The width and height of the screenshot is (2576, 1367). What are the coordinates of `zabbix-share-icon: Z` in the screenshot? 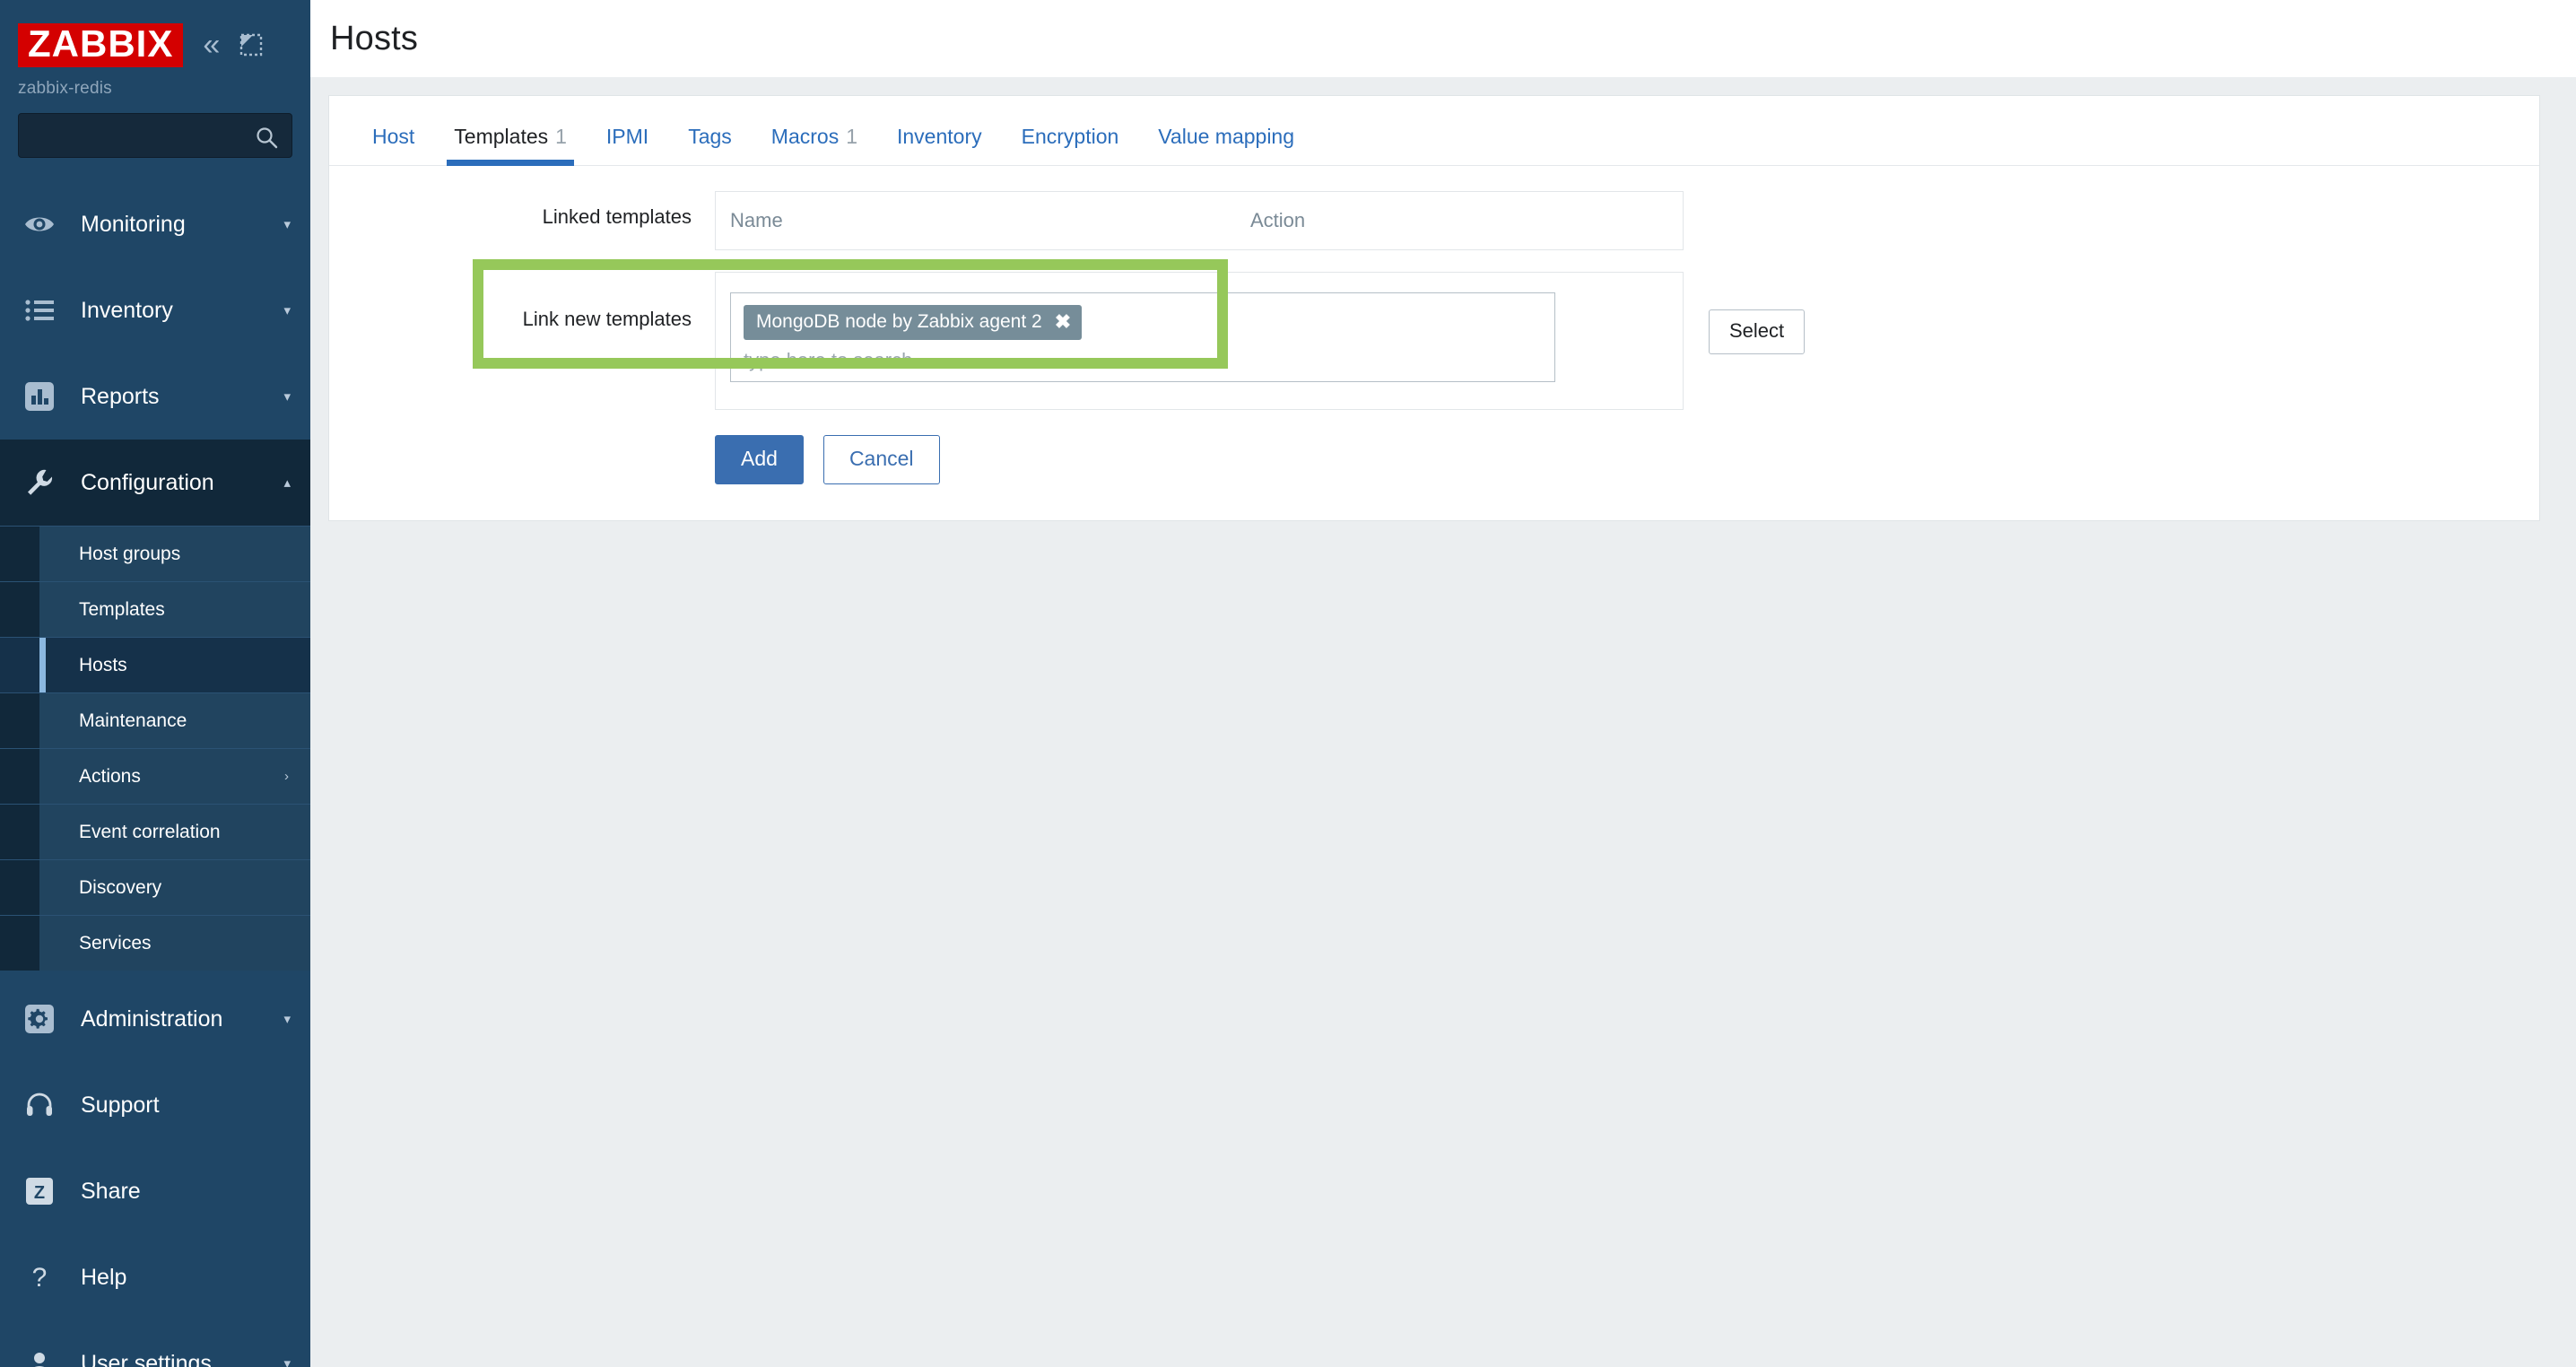 It's located at (39, 1191).